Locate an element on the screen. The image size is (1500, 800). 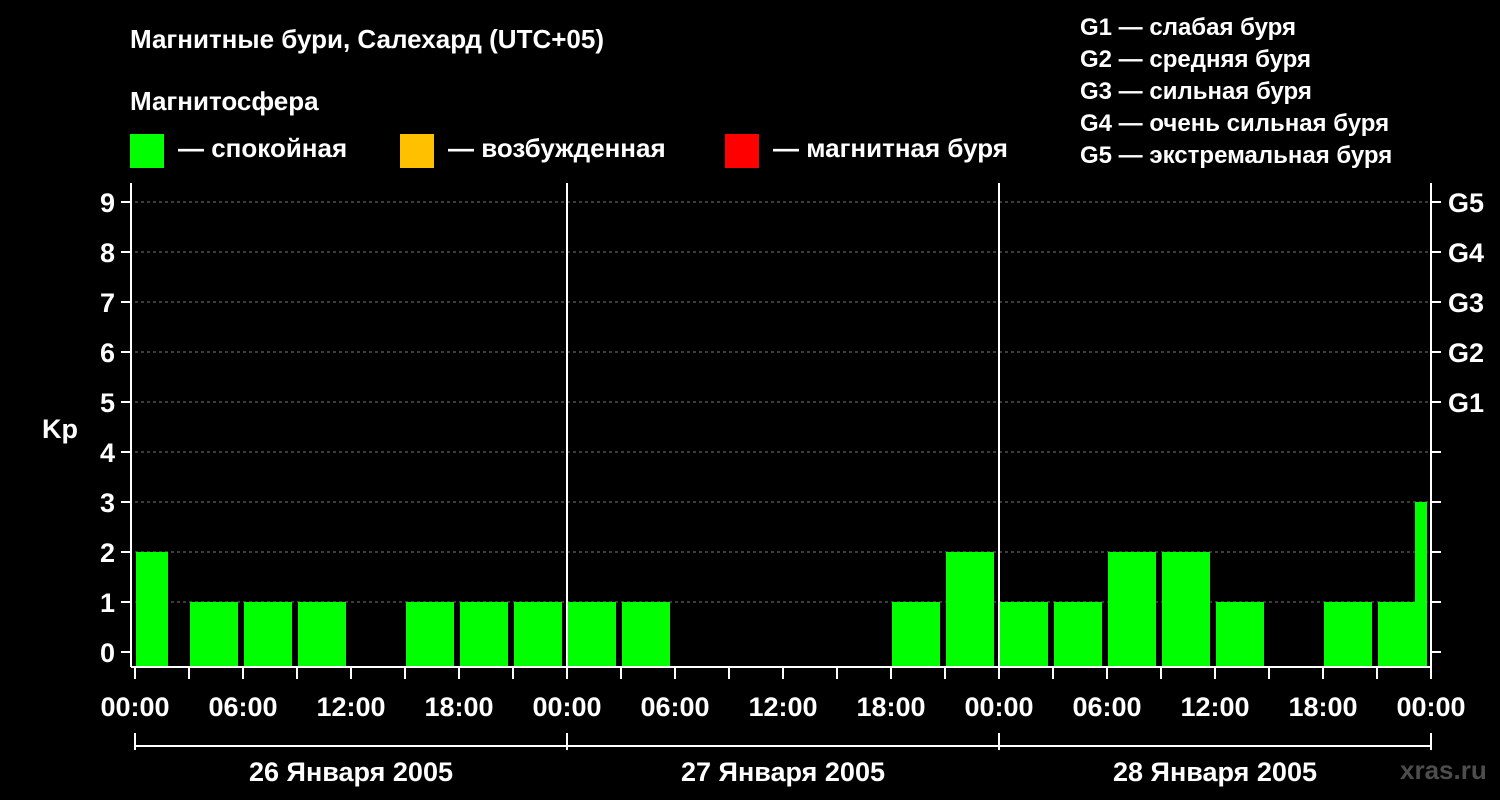
y-tick-label: 5 is located at coordinates (107, 403).